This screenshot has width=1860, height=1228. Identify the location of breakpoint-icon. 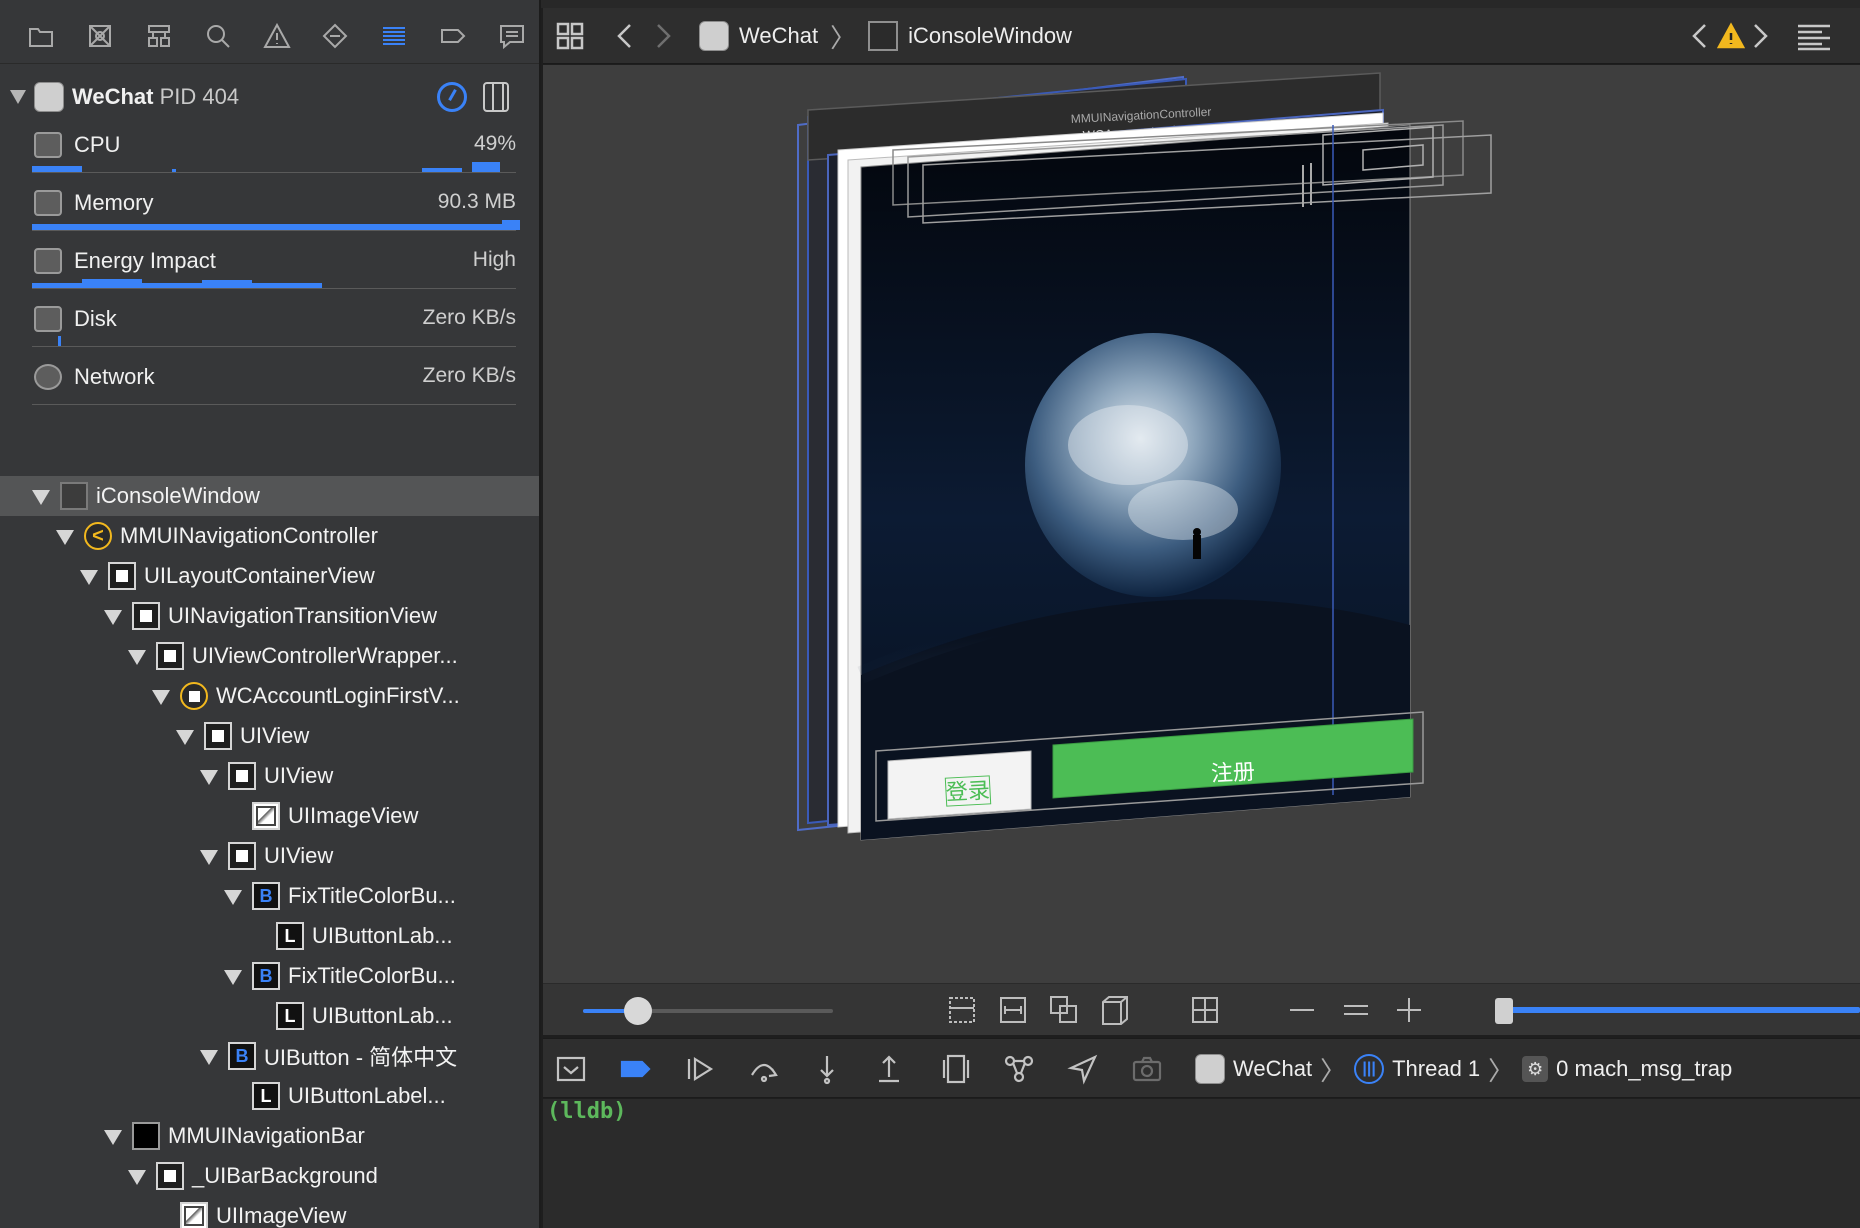
(452, 36).